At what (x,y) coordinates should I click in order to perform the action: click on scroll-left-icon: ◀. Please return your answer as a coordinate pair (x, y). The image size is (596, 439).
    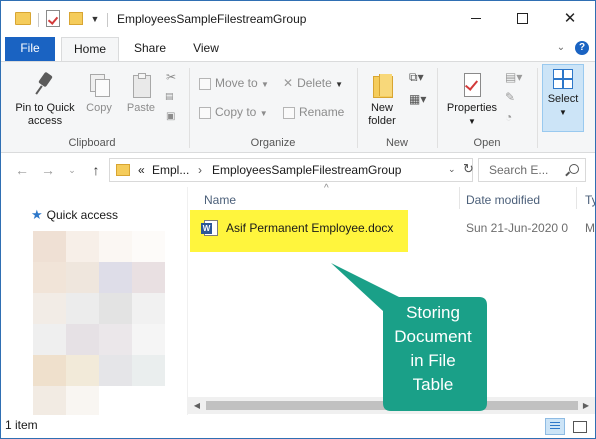
    Looking at the image, I should click on (197, 405).